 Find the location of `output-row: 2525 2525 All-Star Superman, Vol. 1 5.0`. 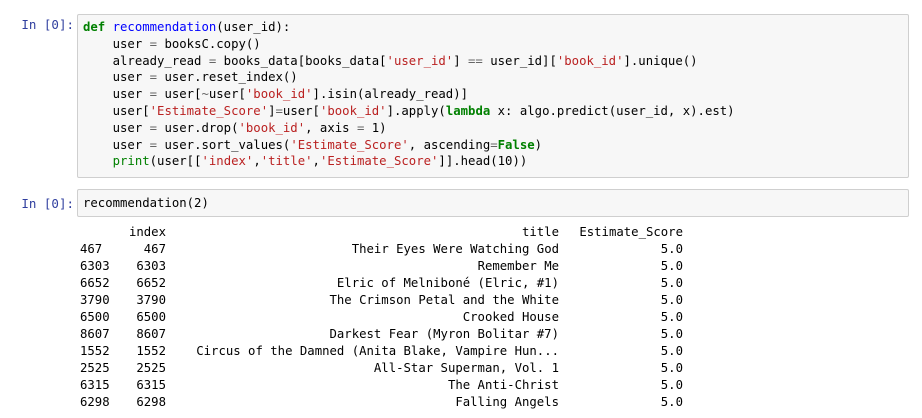

output-row: 2525 2525 All-Star Superman, Vol. 1 5.0 is located at coordinates (381, 368).